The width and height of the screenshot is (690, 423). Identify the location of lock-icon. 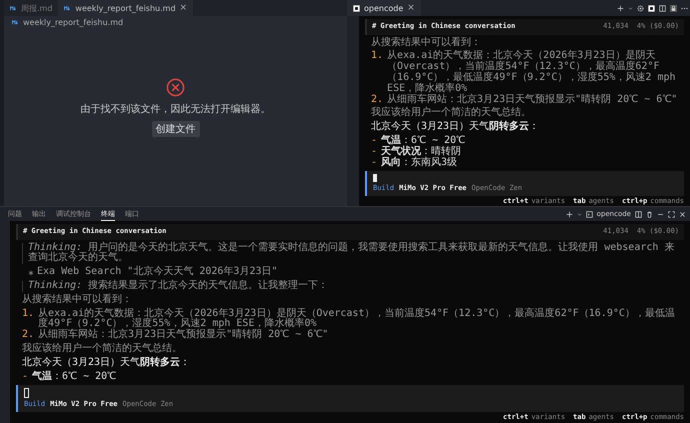
(673, 8).